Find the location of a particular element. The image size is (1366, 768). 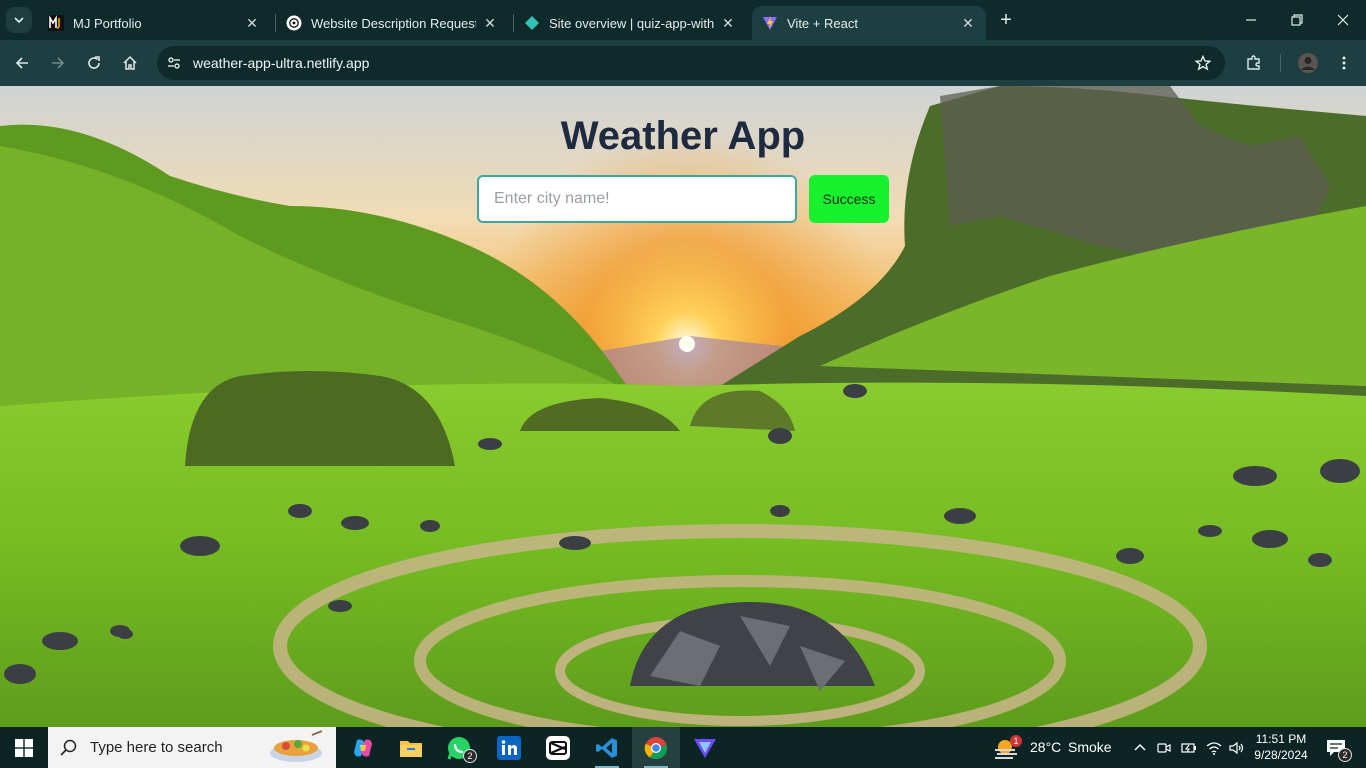

puzzle-icon is located at coordinates (1253, 62).